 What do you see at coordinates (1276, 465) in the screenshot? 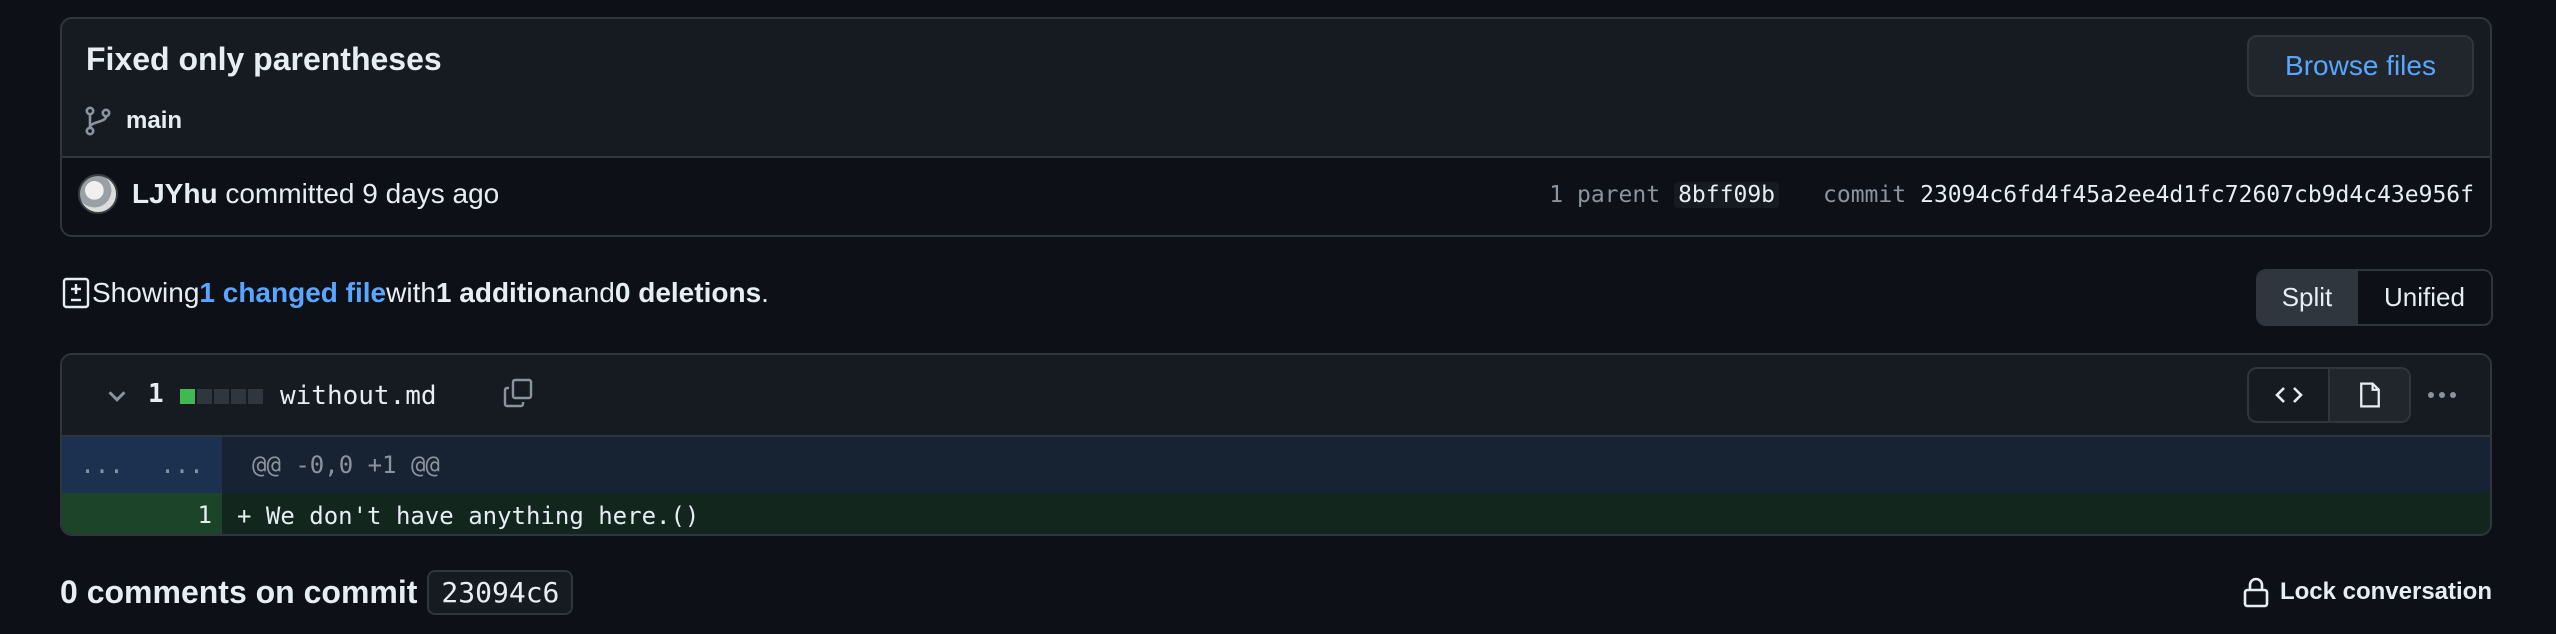
I see `hunk-header-row: ... ... @@ -0,0 +1 @@` at bounding box center [1276, 465].